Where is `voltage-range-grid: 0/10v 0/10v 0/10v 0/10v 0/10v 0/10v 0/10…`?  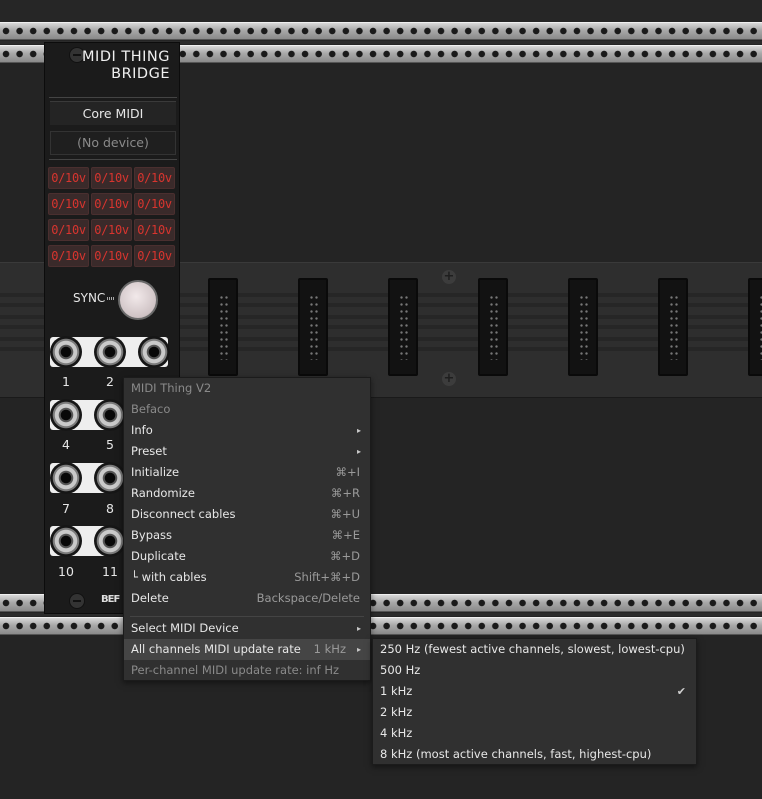 voltage-range-grid: 0/10v 0/10v 0/10v 0/10v 0/10v 0/10v 0/10… is located at coordinates (113, 217).